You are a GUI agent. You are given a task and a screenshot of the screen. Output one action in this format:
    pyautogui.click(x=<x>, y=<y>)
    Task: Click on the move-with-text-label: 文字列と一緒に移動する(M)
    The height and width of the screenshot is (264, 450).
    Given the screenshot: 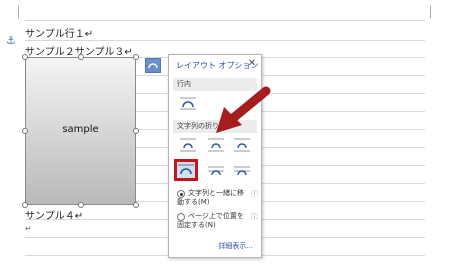 What is the action you would take?
    pyautogui.click(x=210, y=197)
    